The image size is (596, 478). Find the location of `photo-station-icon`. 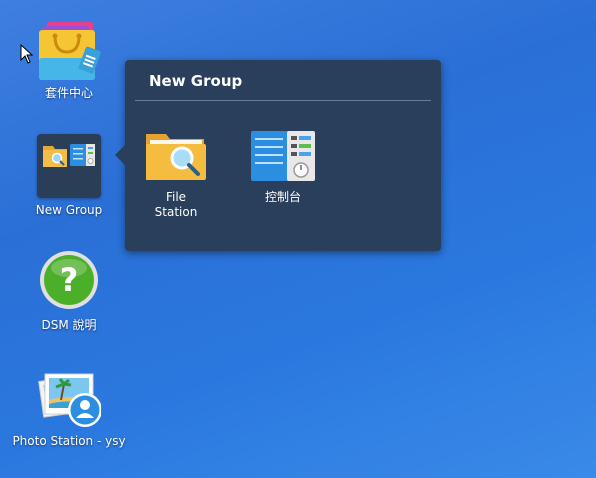

photo-station-icon is located at coordinates (69, 398).